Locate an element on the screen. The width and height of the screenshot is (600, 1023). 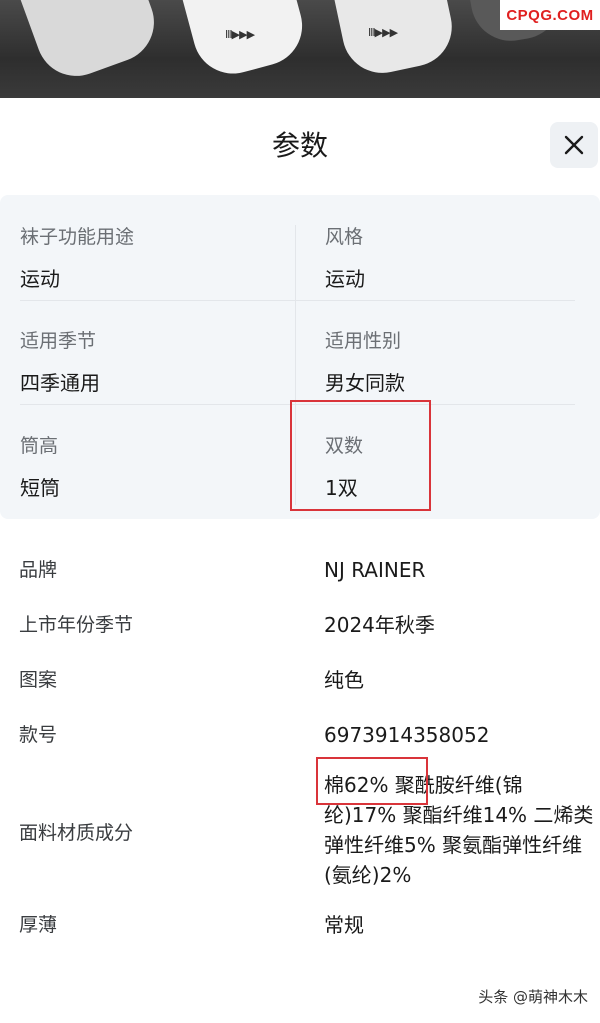
param-label: 袜子功能用途 is located at coordinates (77, 237).